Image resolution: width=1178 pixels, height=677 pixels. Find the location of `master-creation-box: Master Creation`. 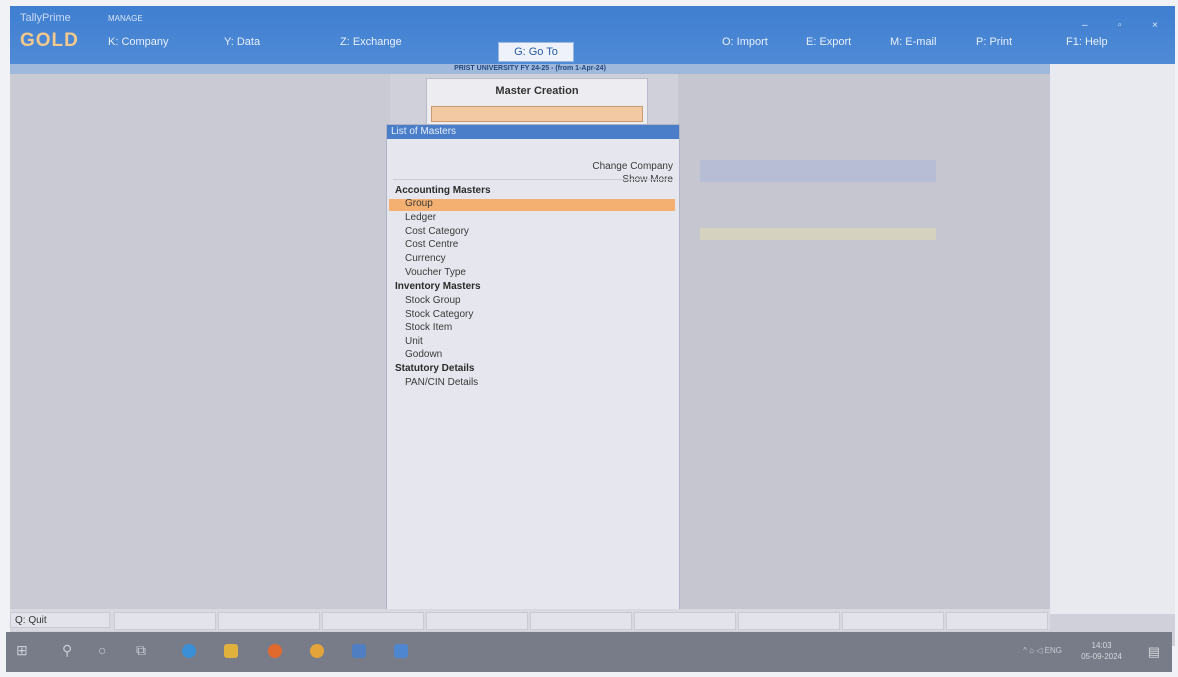

master-creation-box: Master Creation is located at coordinates (537, 102).